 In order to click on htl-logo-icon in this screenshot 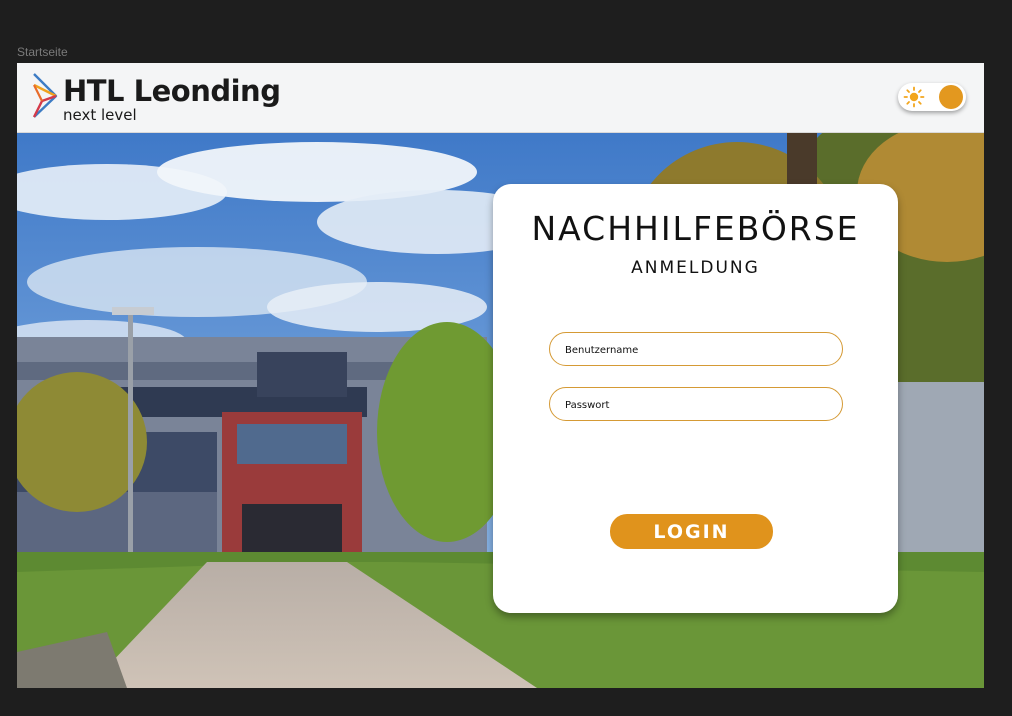, I will do `click(45, 95)`.